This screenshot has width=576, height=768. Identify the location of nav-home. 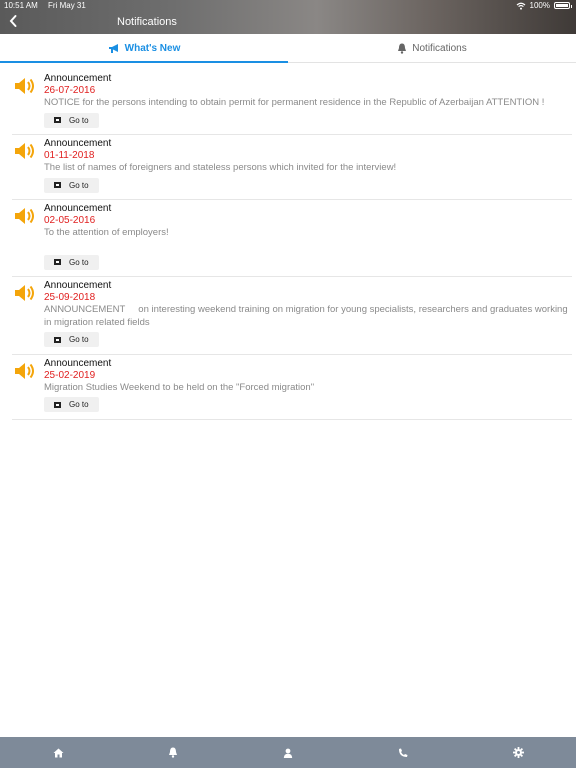
(58, 752).